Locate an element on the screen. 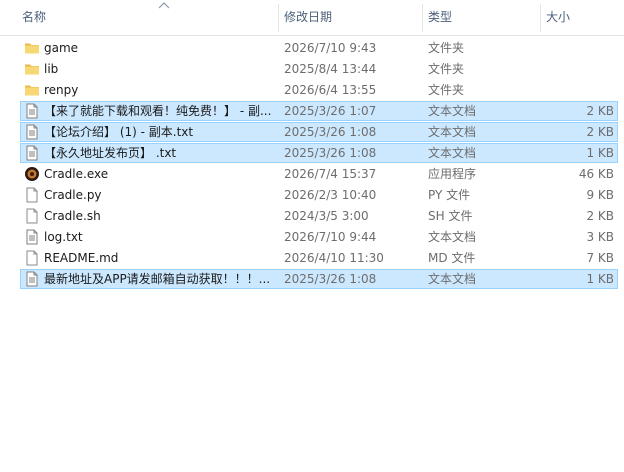 Image resolution: width=624 pixels, height=472 pixels. column-header-bar: 名称 修改日期 类型 大小 is located at coordinates (312, 18).